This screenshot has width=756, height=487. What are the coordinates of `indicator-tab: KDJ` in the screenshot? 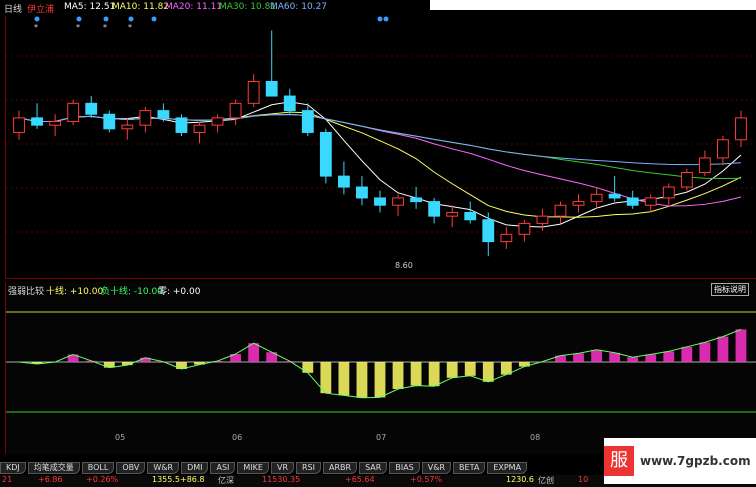 It's located at (13, 468).